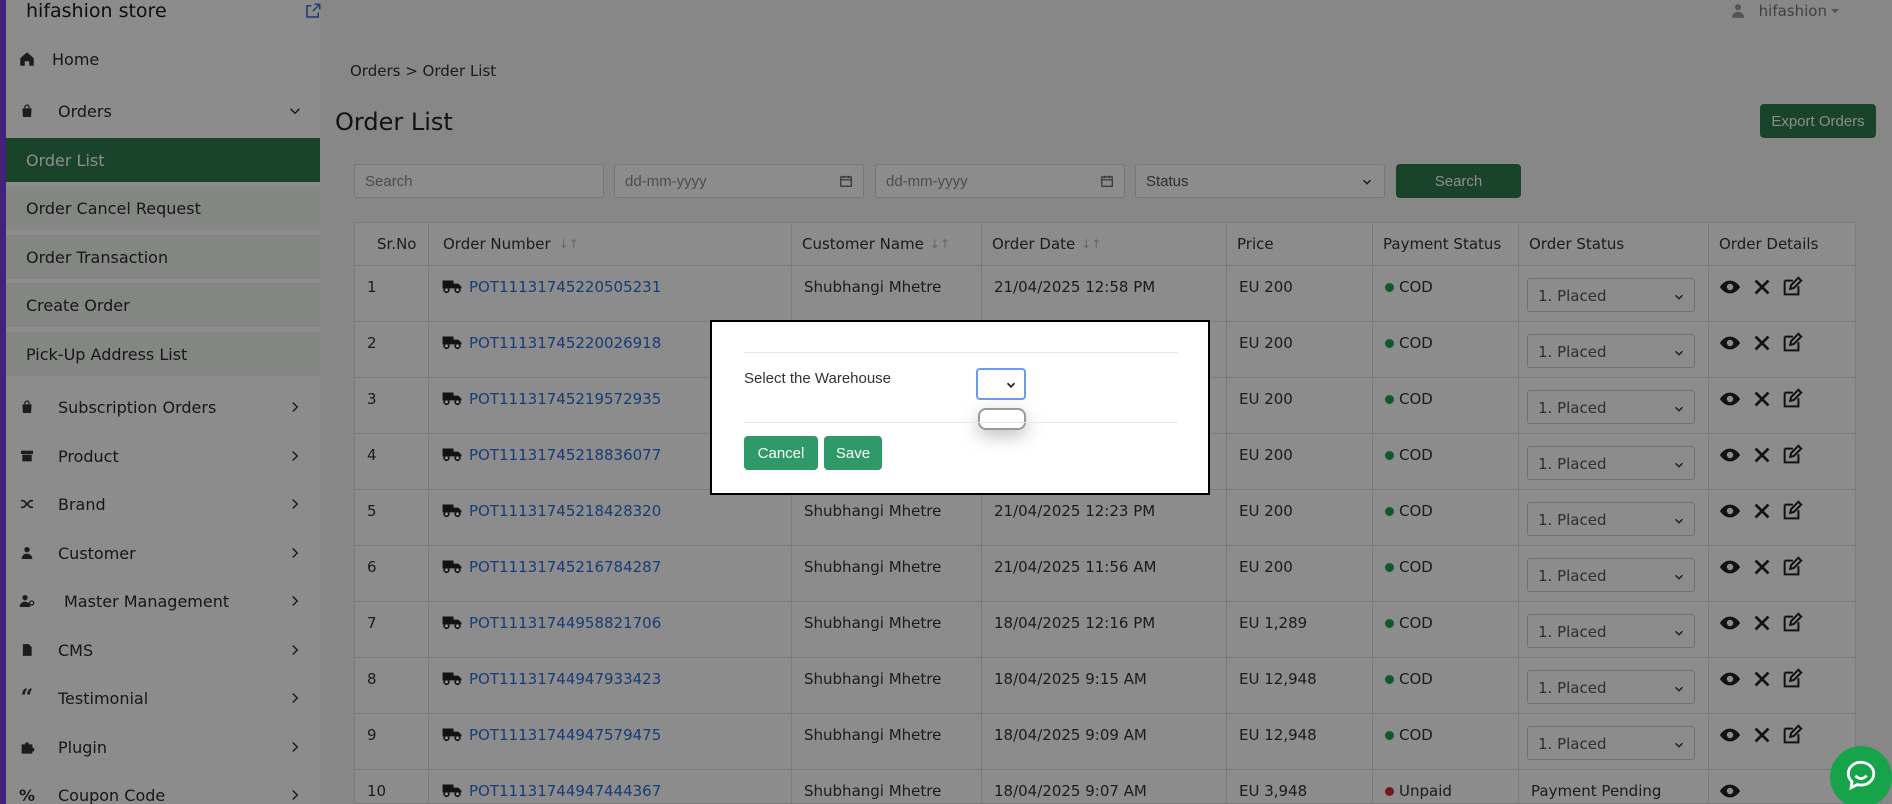  I want to click on chat-widget-button, so click(1861, 775).